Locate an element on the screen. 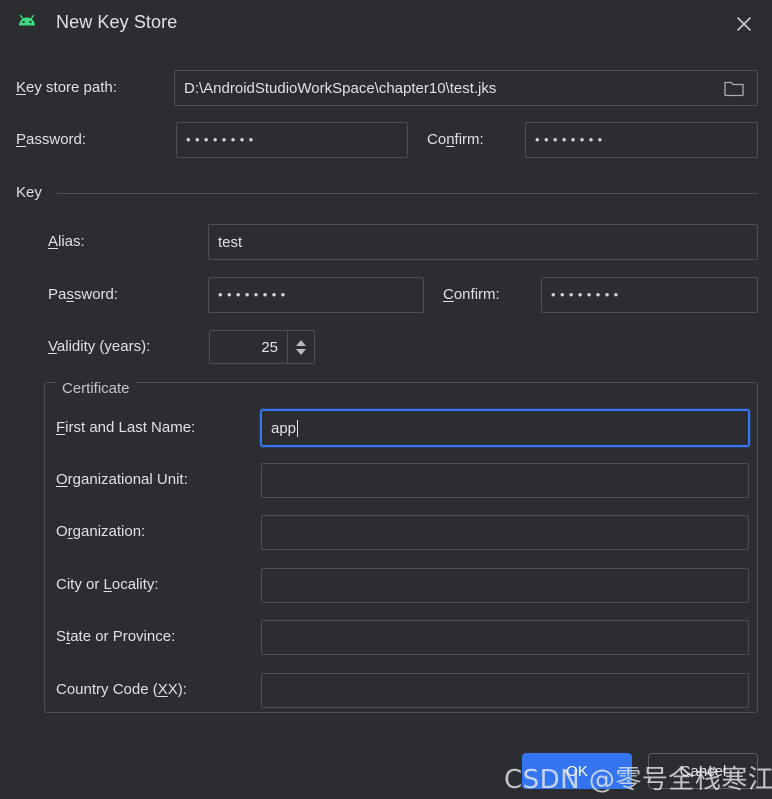  organization-label: Organization: is located at coordinates (101, 531).